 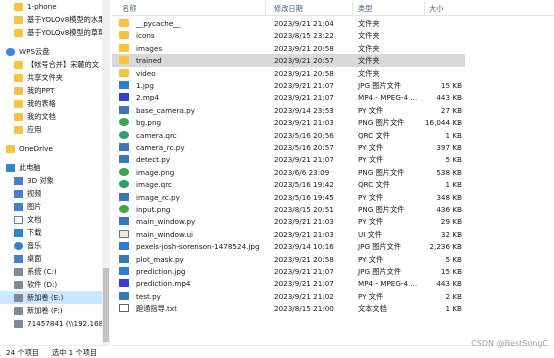 I want to click on file-row: detect.py 2023/9/21 21:07 PY 文件 5 KB, so click(x=288, y=159).